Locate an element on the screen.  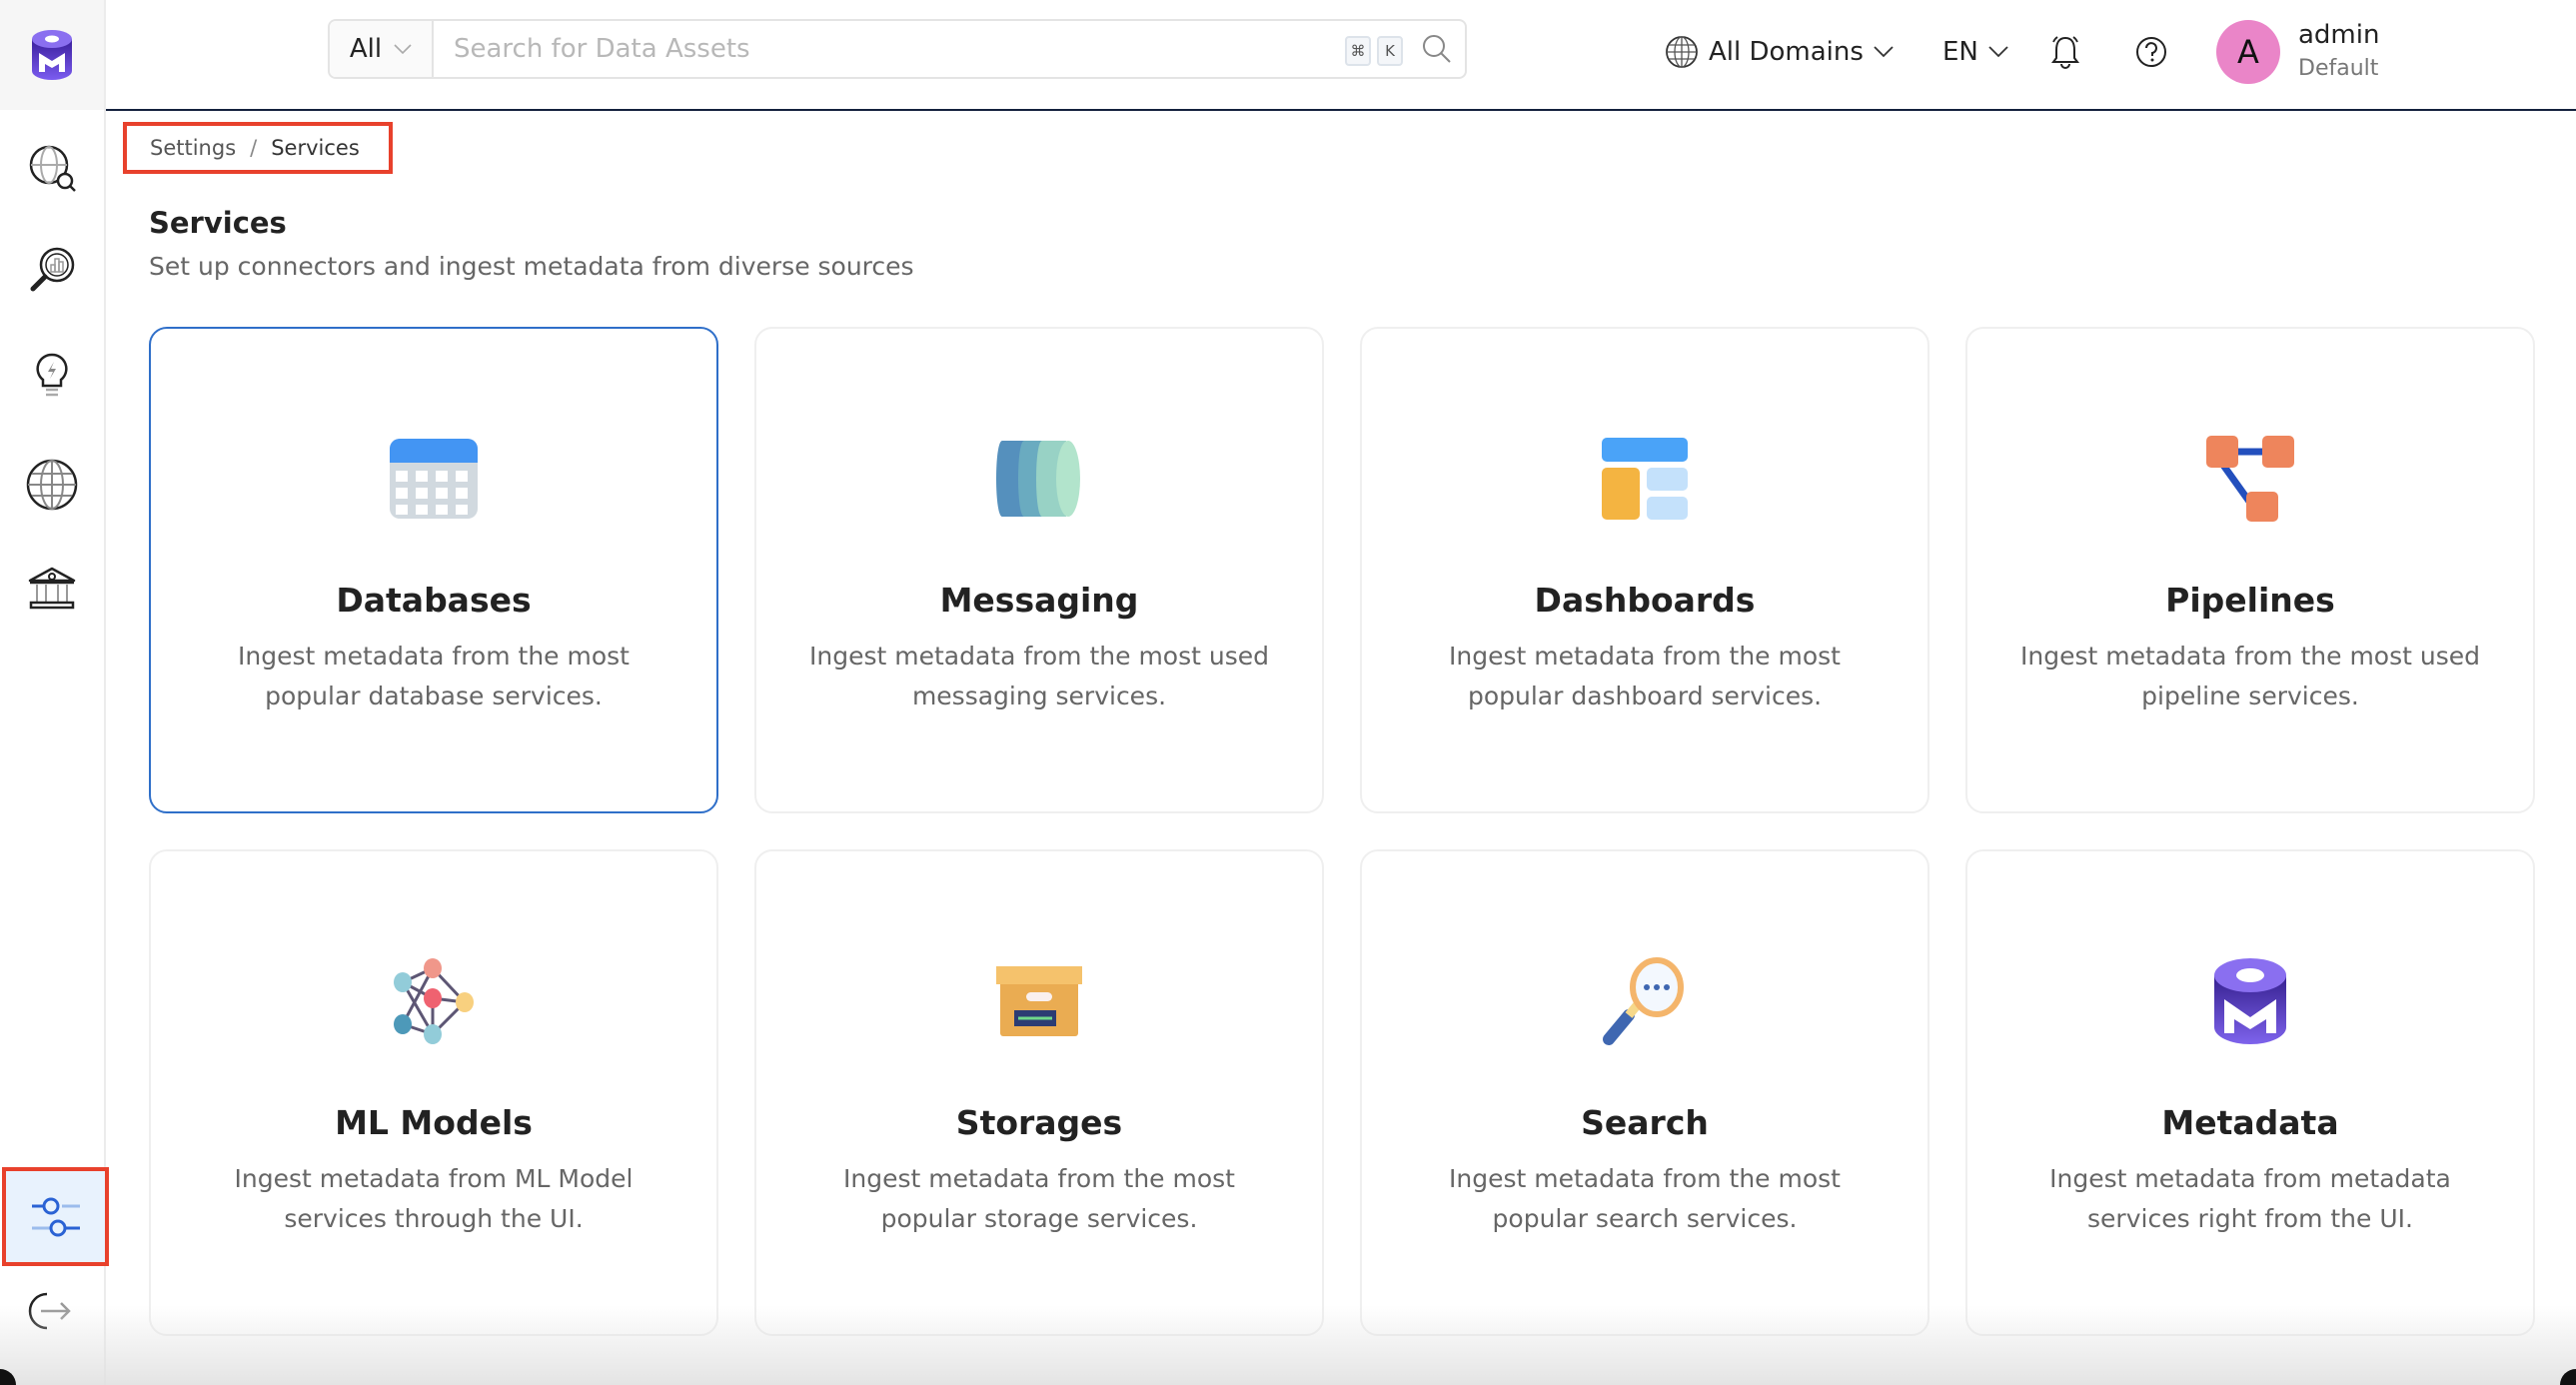
sidebar is located at coordinates (54, 692).